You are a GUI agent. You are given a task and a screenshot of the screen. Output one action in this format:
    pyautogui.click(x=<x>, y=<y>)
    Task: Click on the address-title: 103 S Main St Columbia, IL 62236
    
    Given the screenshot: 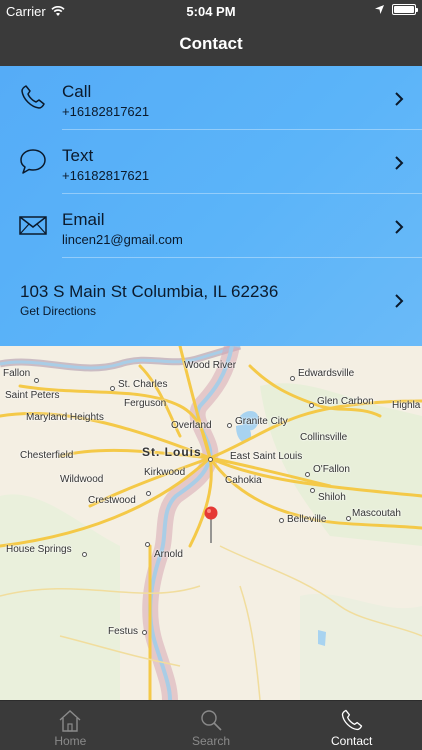 What is the action you would take?
    pyautogui.click(x=149, y=291)
    